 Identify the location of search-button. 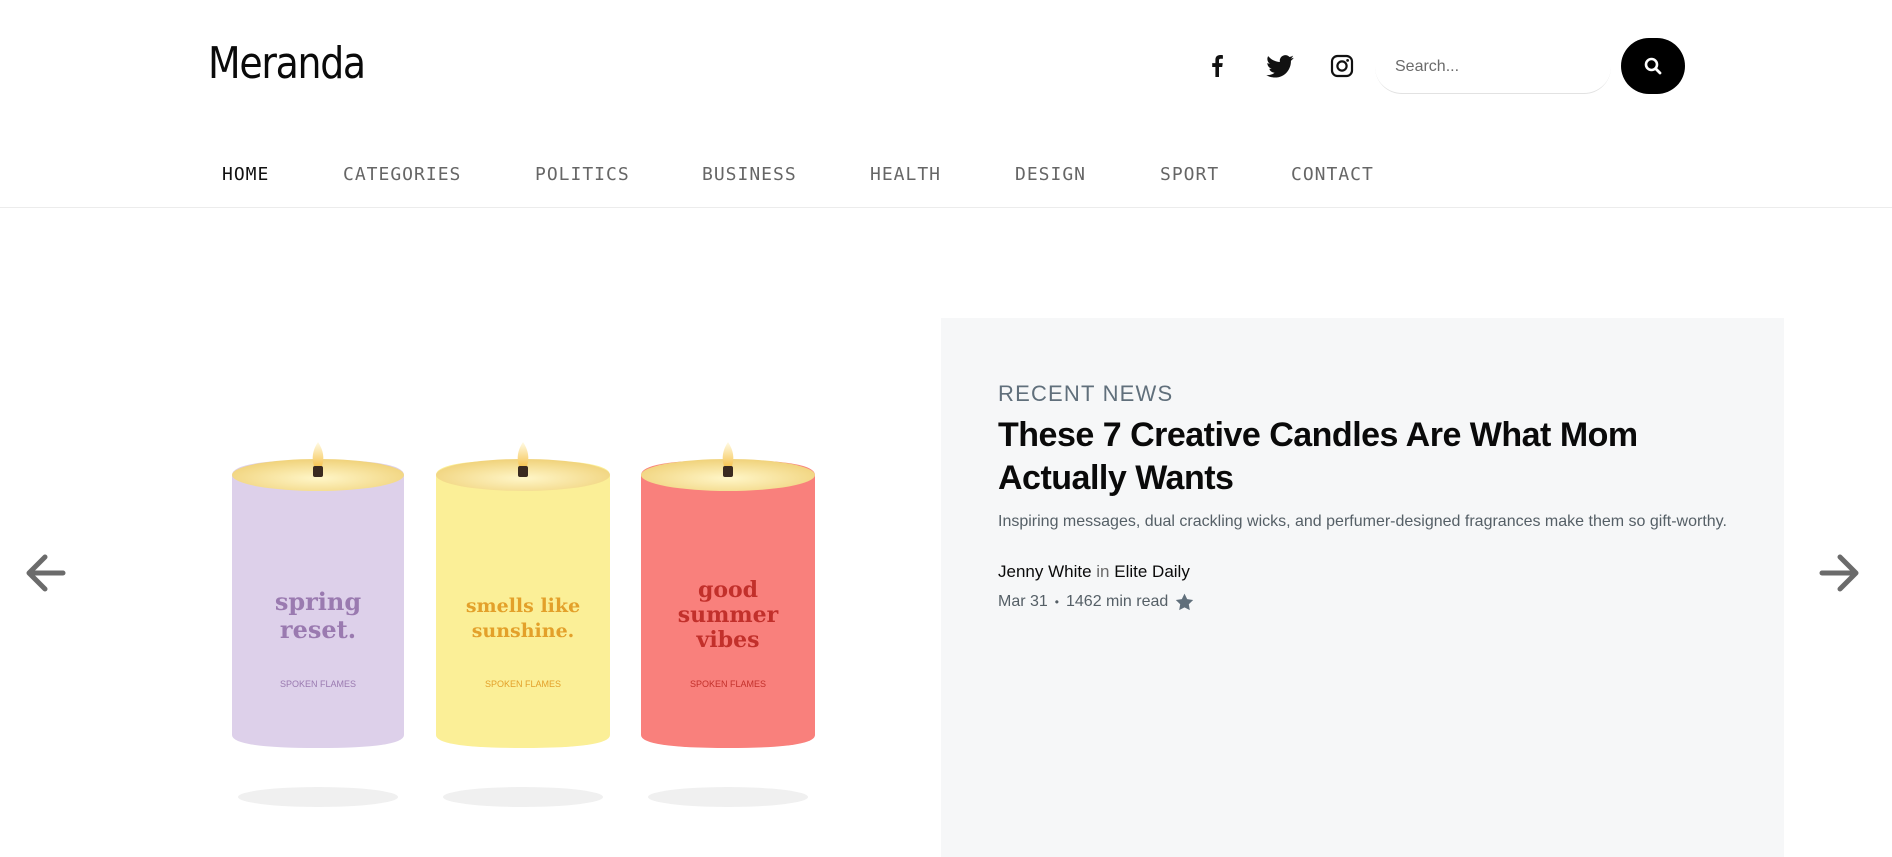
(1653, 66).